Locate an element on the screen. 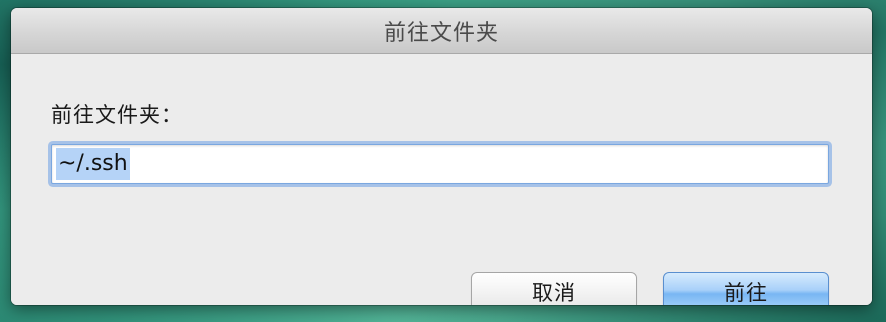 Image resolution: width=886 pixels, height=322 pixels. folder-path-input: ~/.ssh is located at coordinates (440, 164).